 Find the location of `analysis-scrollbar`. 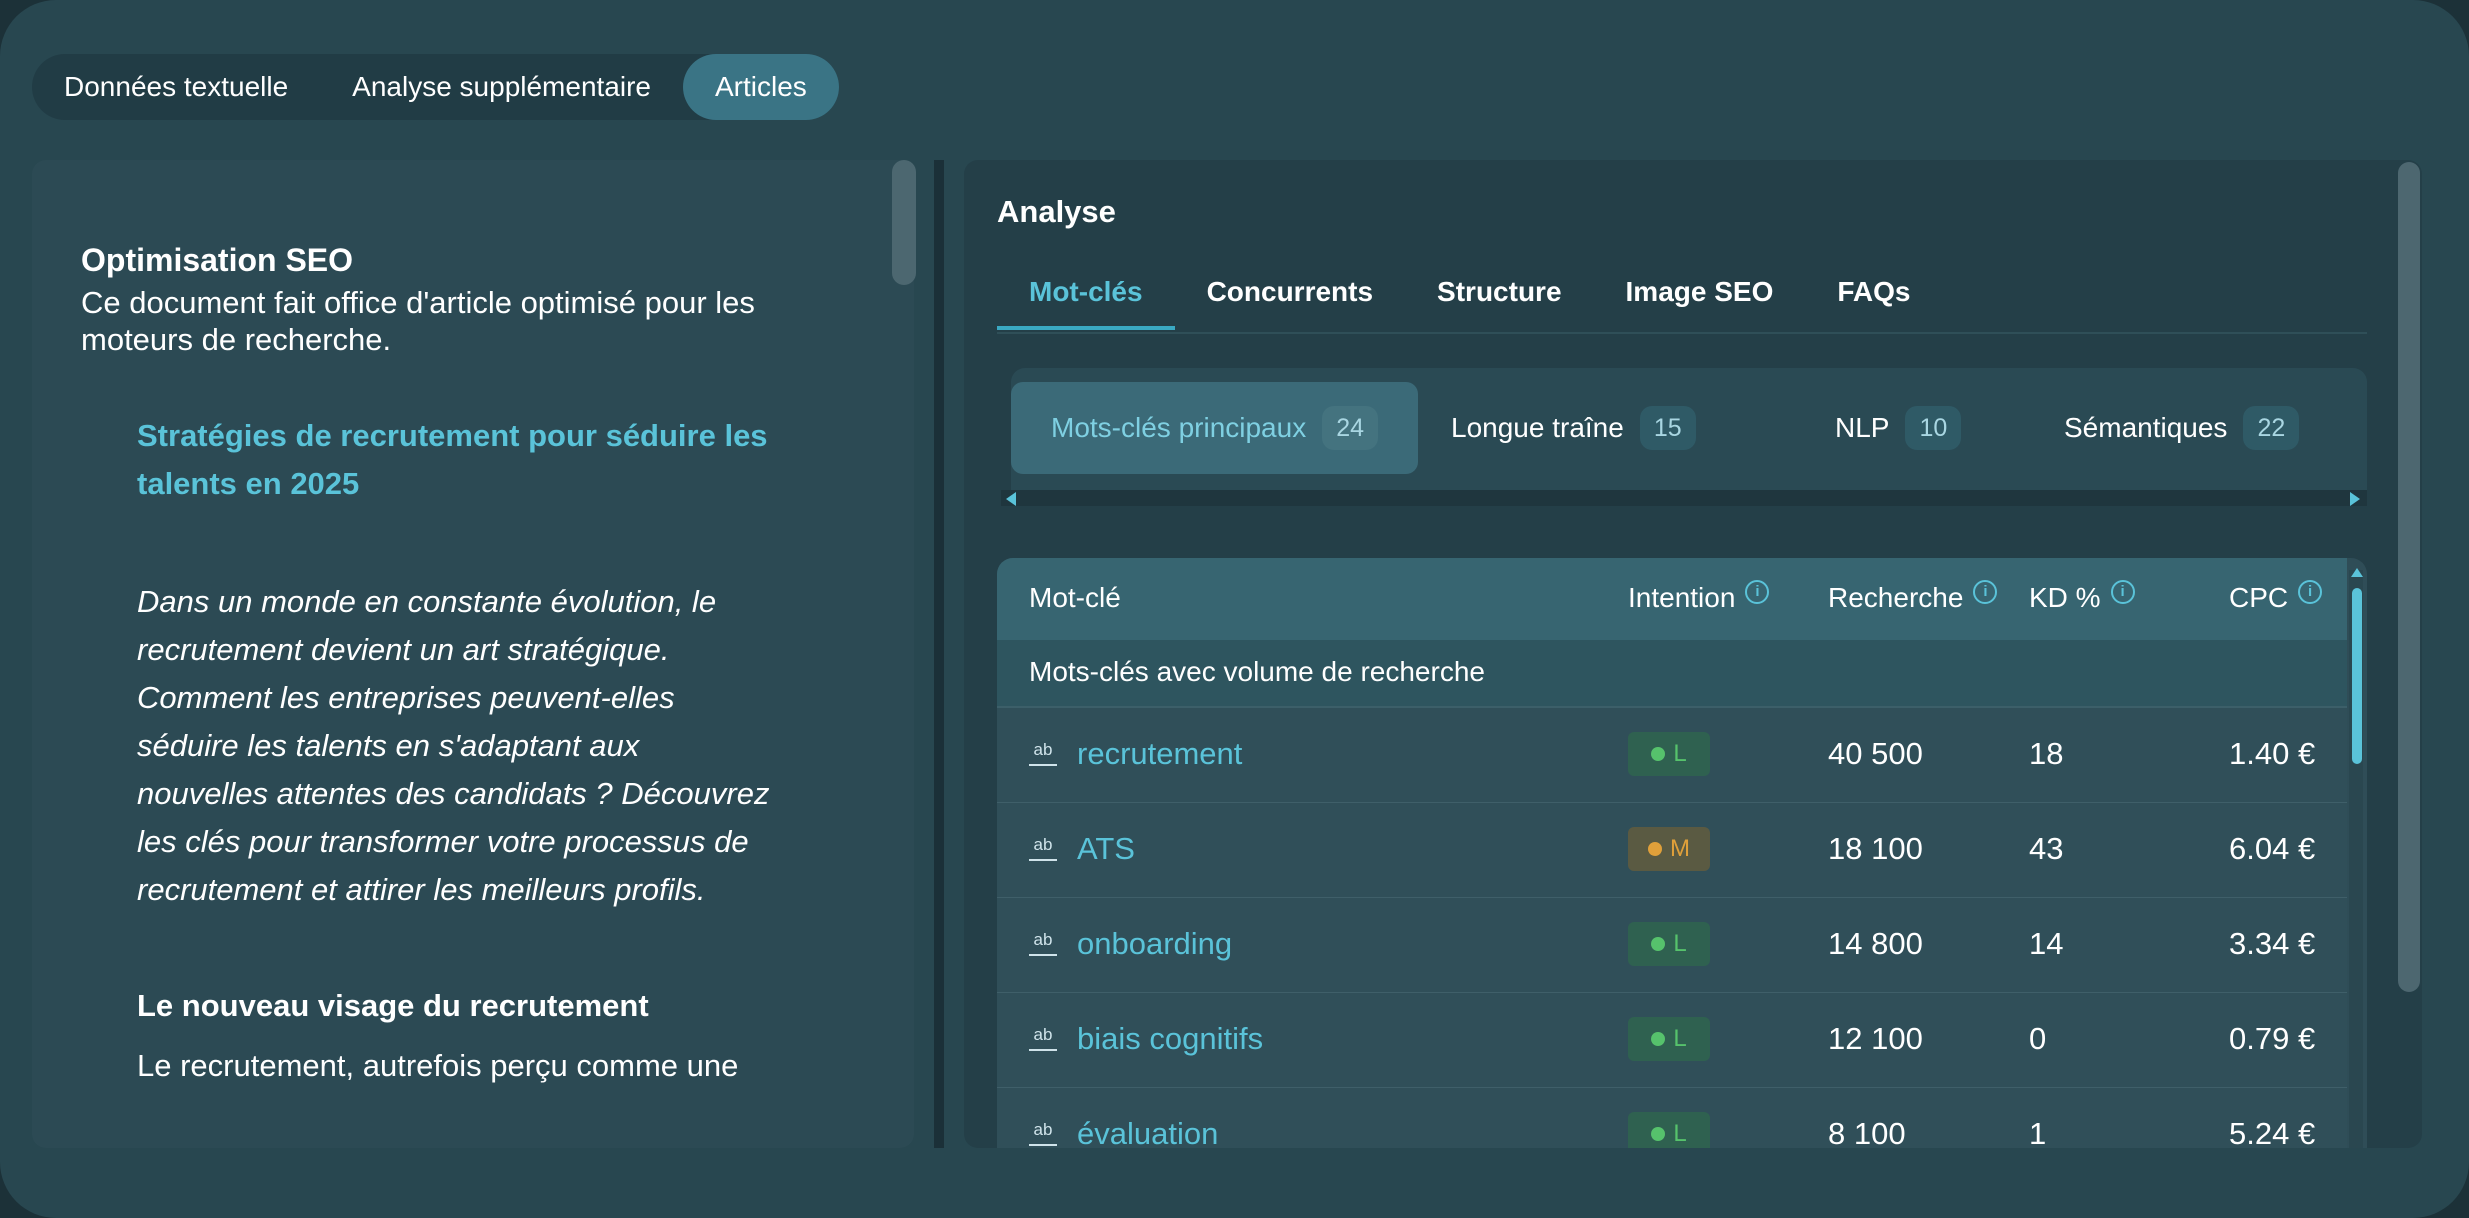

analysis-scrollbar is located at coordinates (2409, 577).